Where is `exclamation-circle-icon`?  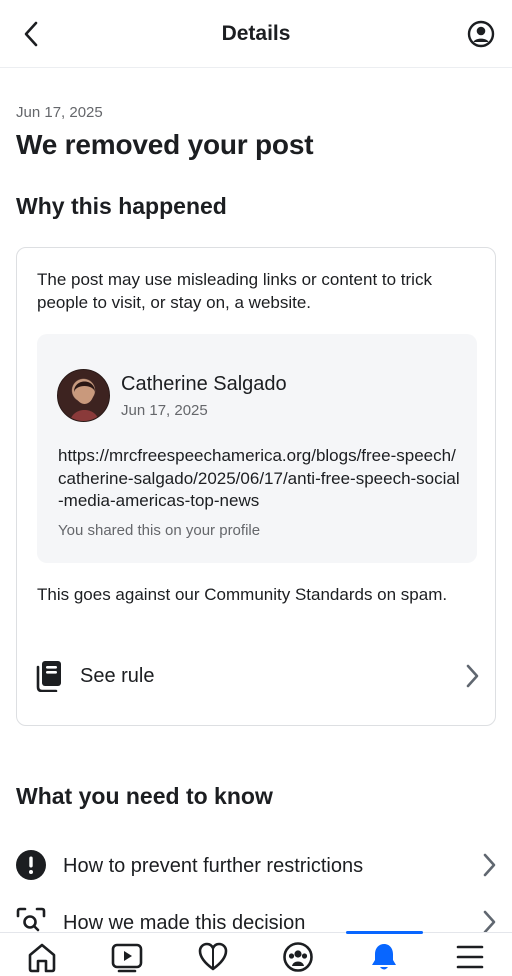
exclamation-circle-icon is located at coordinates (31, 865).